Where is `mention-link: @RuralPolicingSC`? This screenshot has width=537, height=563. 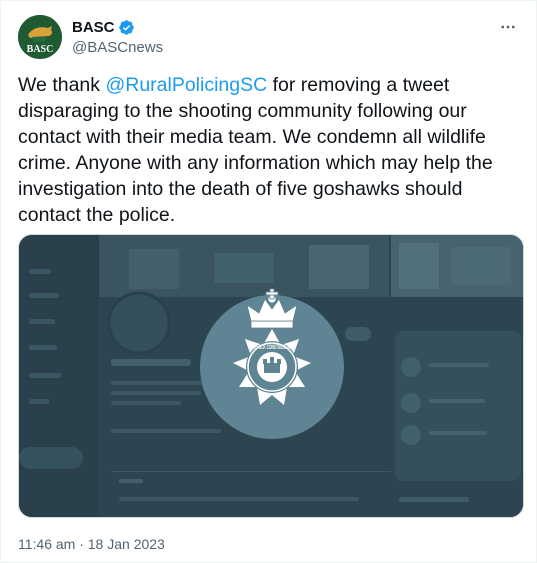
mention-link: @RuralPolicingSC is located at coordinates (186, 85).